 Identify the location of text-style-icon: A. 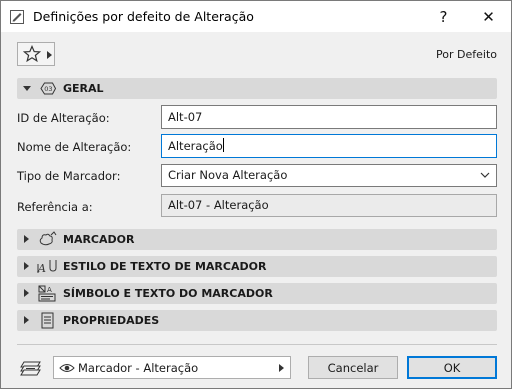
(47, 267).